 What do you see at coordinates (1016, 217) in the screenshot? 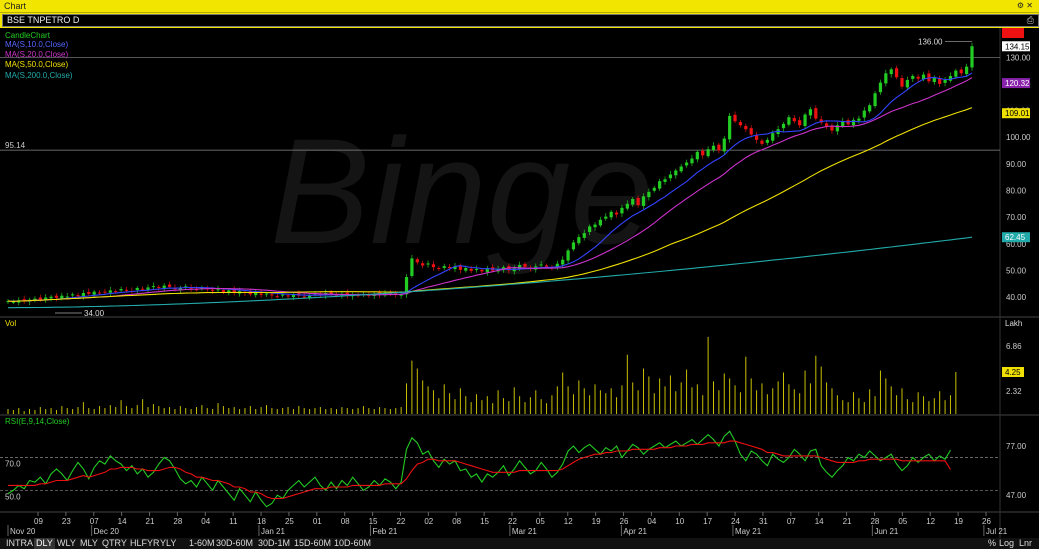
I see `price-tick-label: 70.00` at bounding box center [1016, 217].